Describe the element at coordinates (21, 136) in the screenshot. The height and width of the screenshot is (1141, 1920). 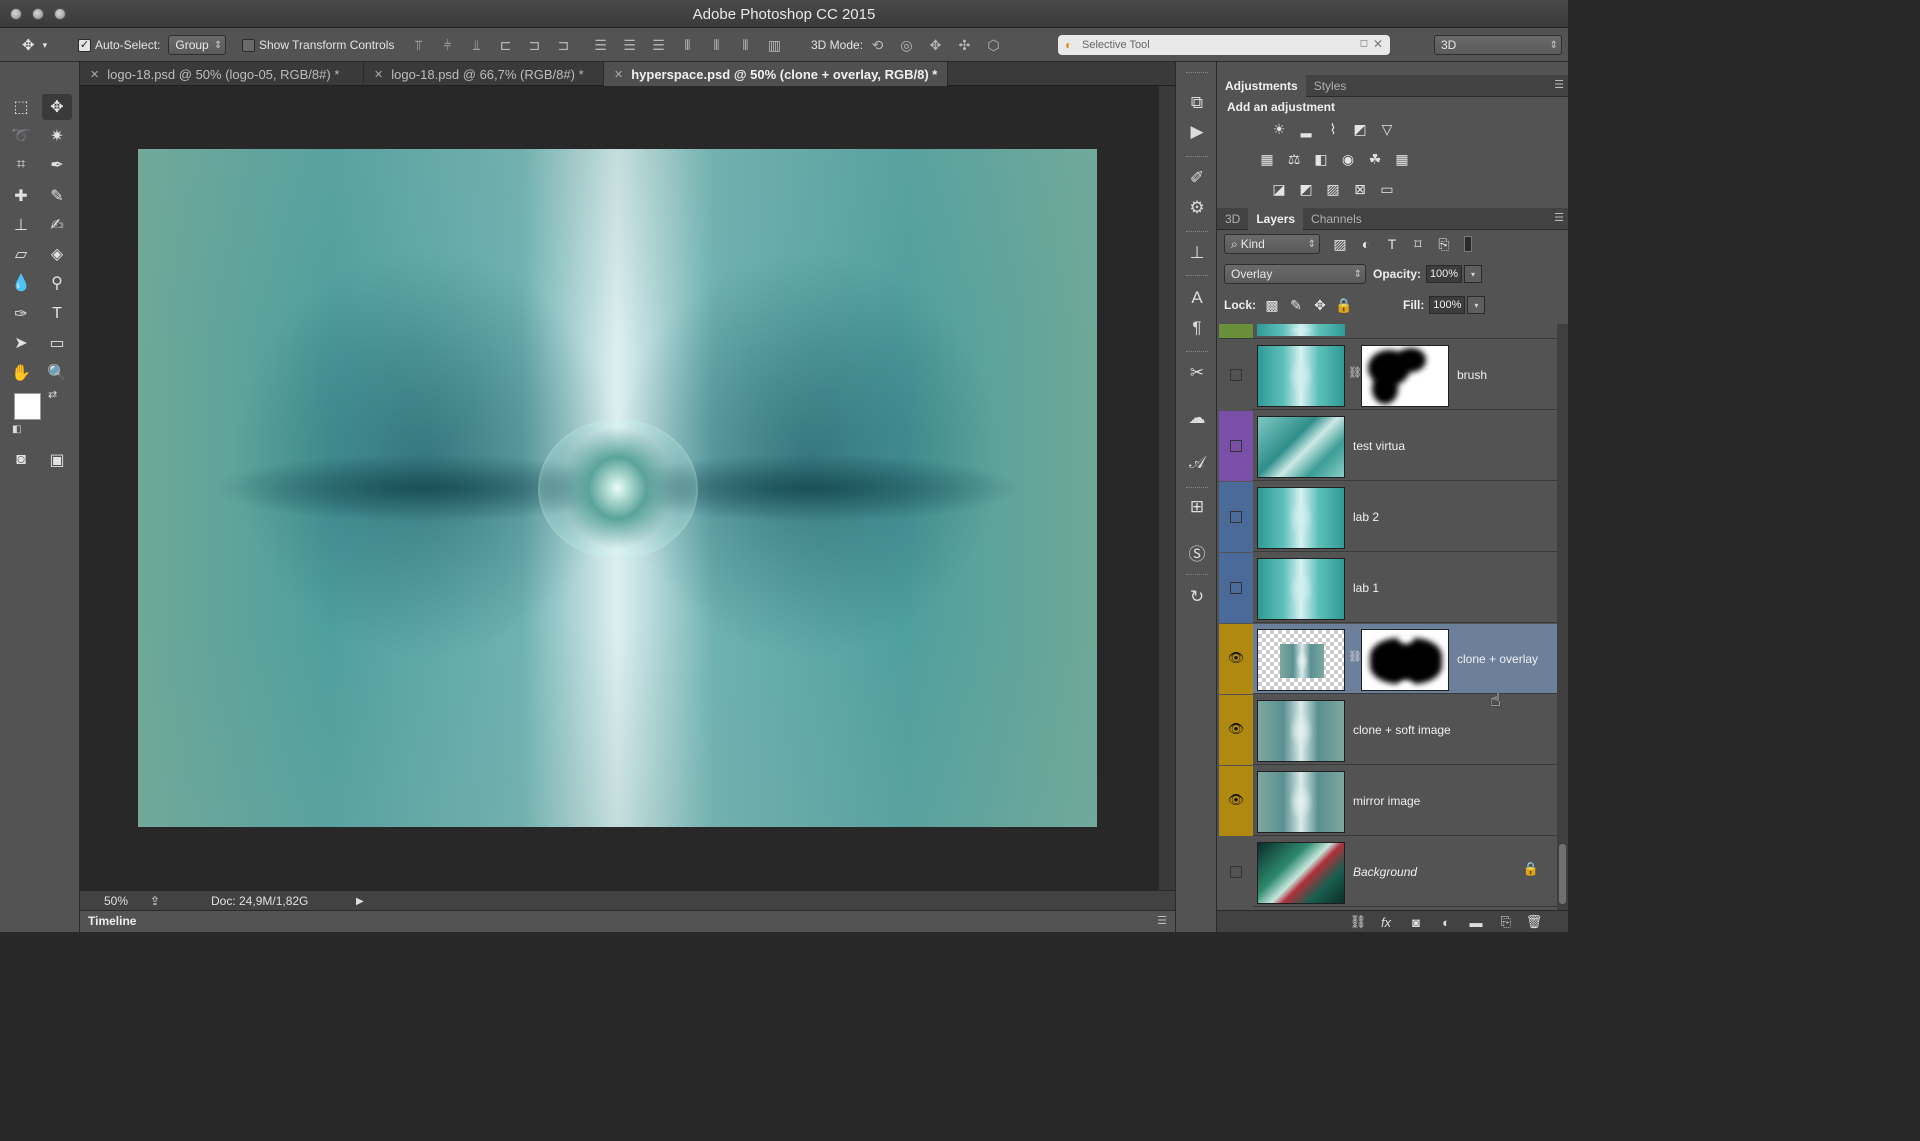
I see `lasso-tool-icon: ➰` at that location.